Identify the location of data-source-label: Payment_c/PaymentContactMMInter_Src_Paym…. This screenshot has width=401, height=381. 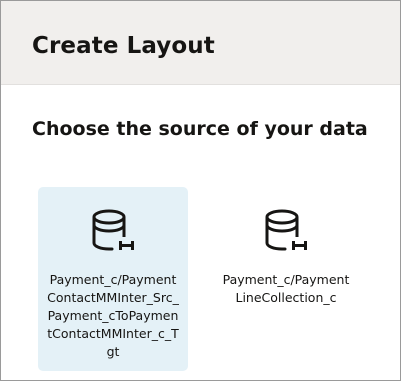
(113, 315).